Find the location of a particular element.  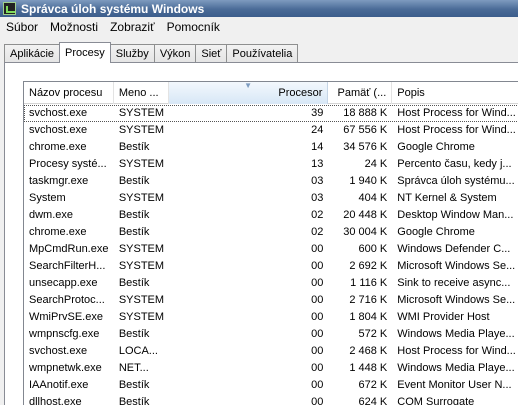

menu-file: Súbor is located at coordinates (22, 27).